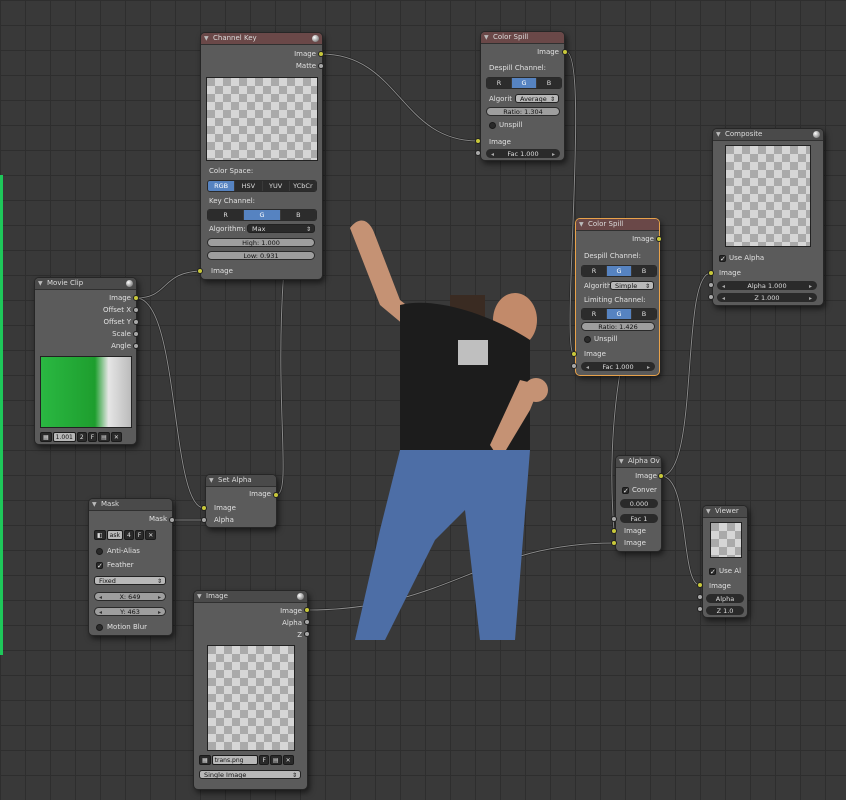 This screenshot has width=846, height=800. I want to click on viewer-node: ▼ Viewer ✓ Use Al Image Alpha Z 1.0, so click(725, 561).